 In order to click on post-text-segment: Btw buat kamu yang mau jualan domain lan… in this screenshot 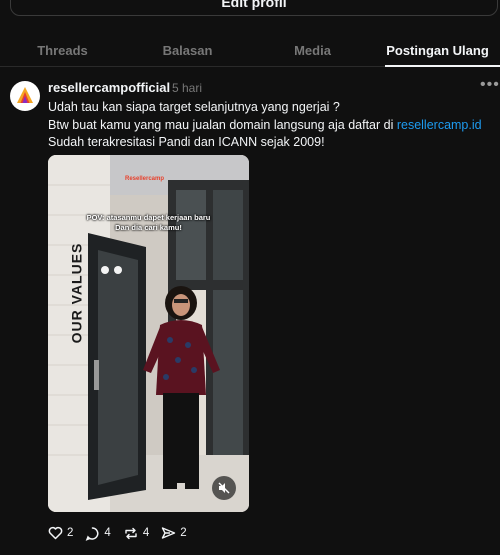, I will do `click(222, 124)`.